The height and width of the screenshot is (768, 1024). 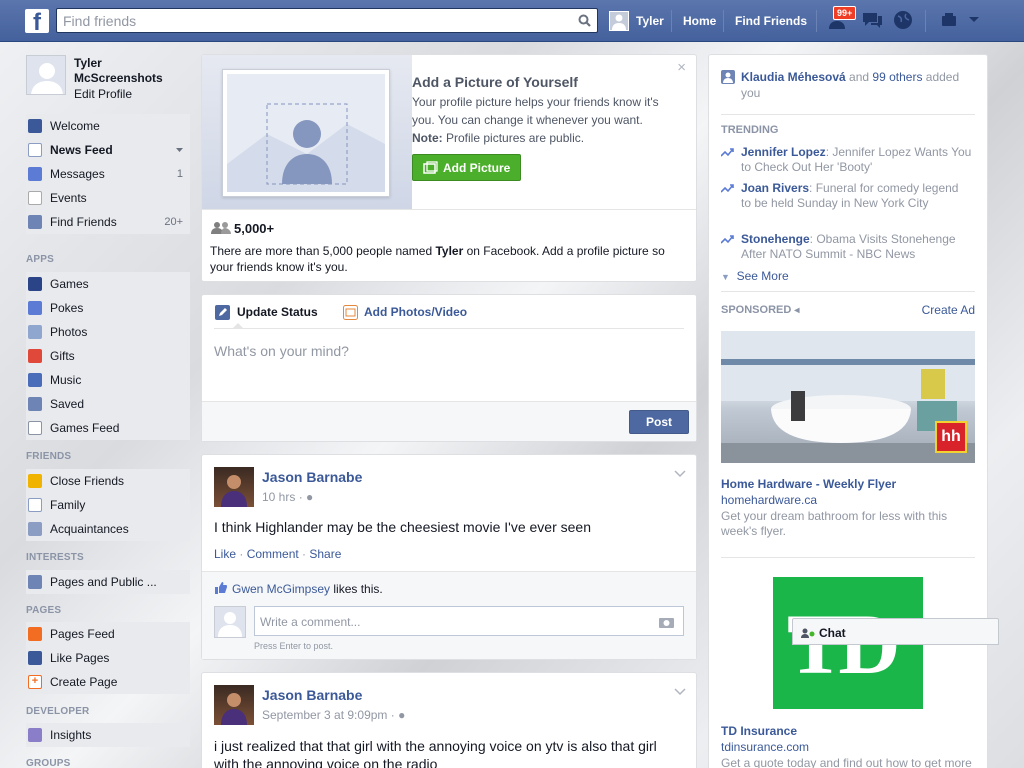 What do you see at coordinates (108, 222) in the screenshot?
I see `sidebar-item-find-friends: Find Friends 20+` at bounding box center [108, 222].